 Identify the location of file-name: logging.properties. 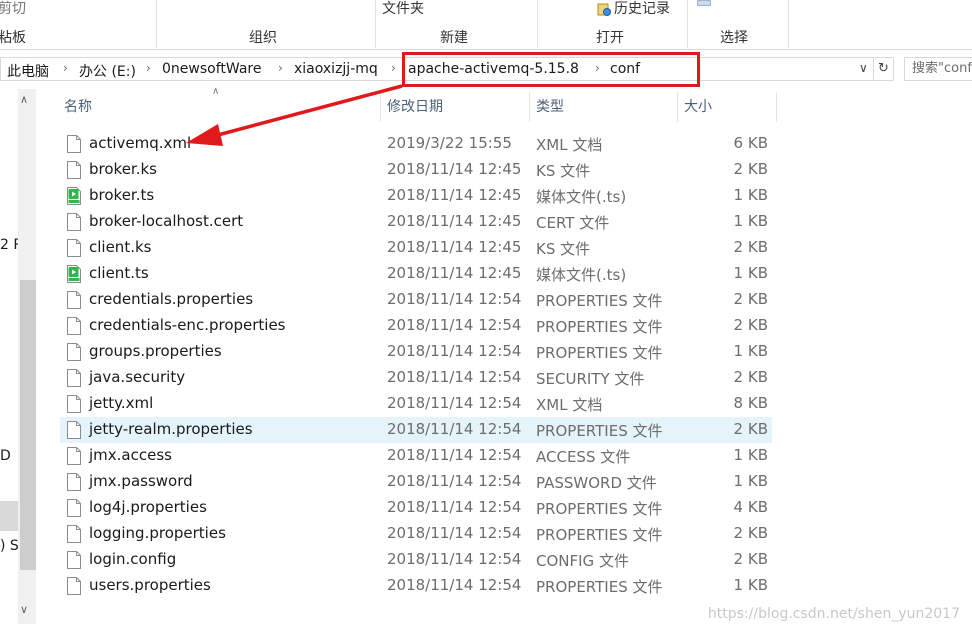
(157, 533).